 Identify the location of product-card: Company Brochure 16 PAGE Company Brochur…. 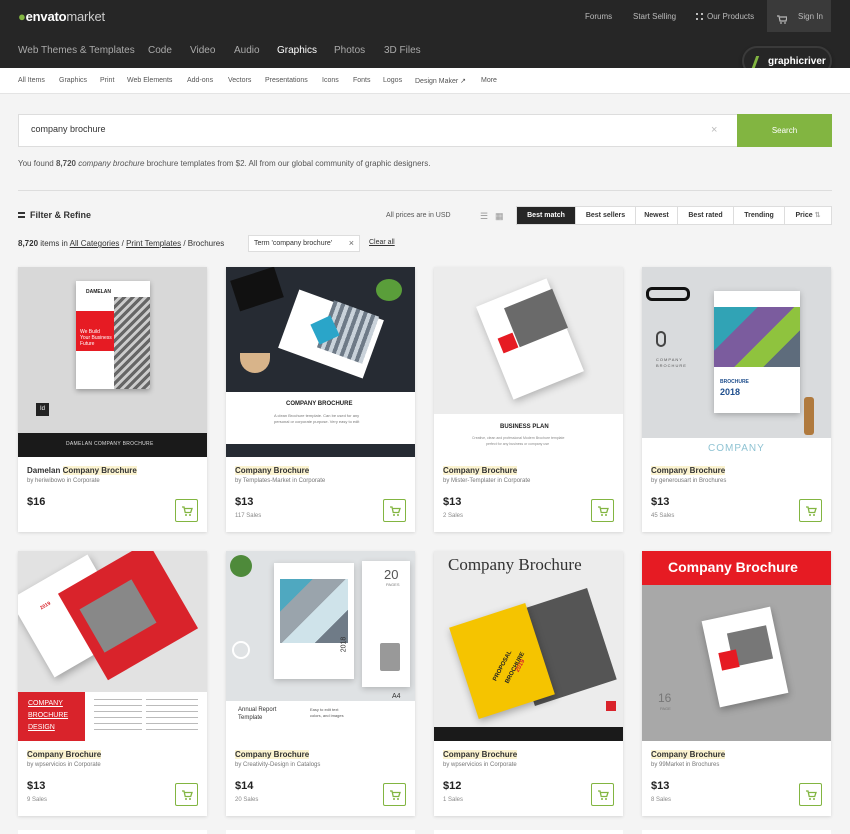
(736, 683).